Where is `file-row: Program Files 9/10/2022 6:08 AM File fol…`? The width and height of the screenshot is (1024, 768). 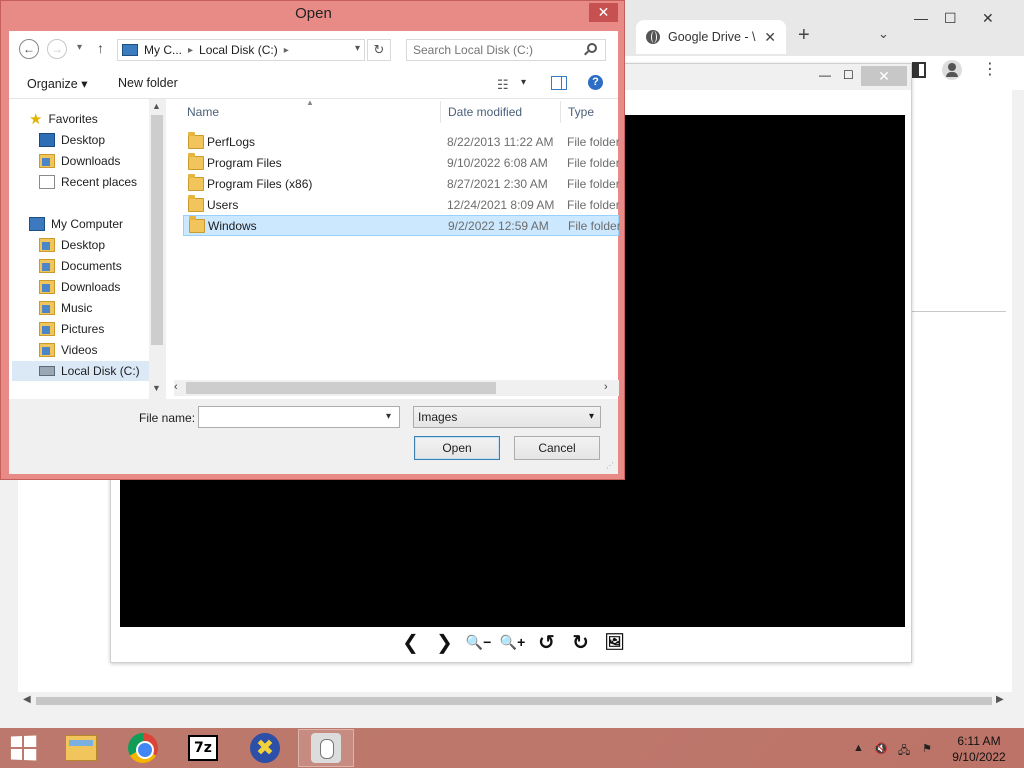
file-row: Program Files 9/10/2022 6:08 AM File fol… is located at coordinates (401, 162).